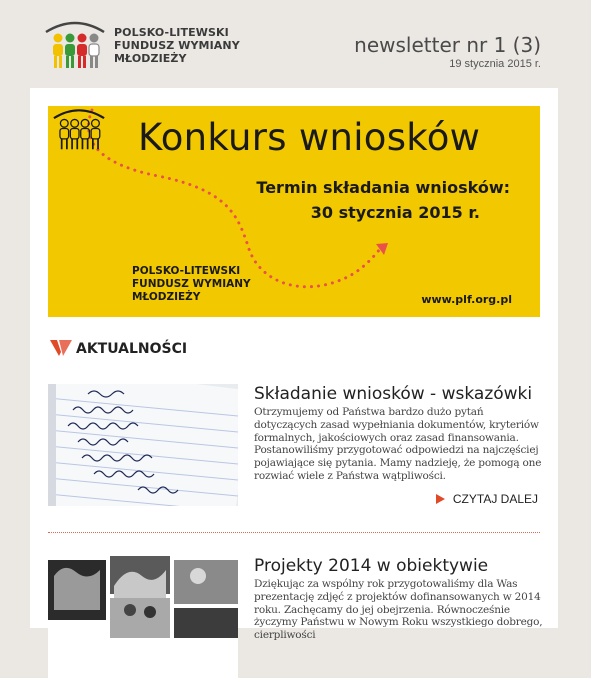  What do you see at coordinates (294, 532) in the screenshot?
I see `article-divider` at bounding box center [294, 532].